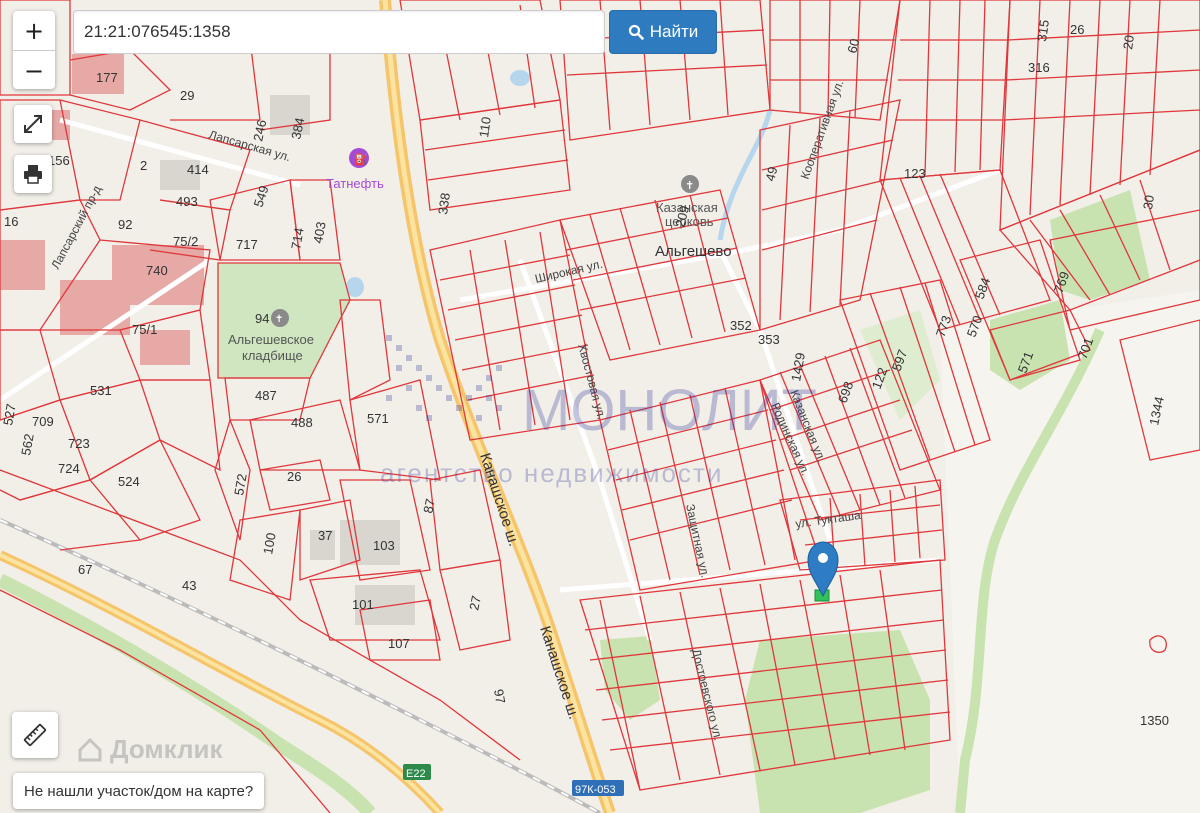 This screenshot has width=1200, height=813. Describe the element at coordinates (157, 270) in the screenshot. I see `parcel-number: 740` at that location.